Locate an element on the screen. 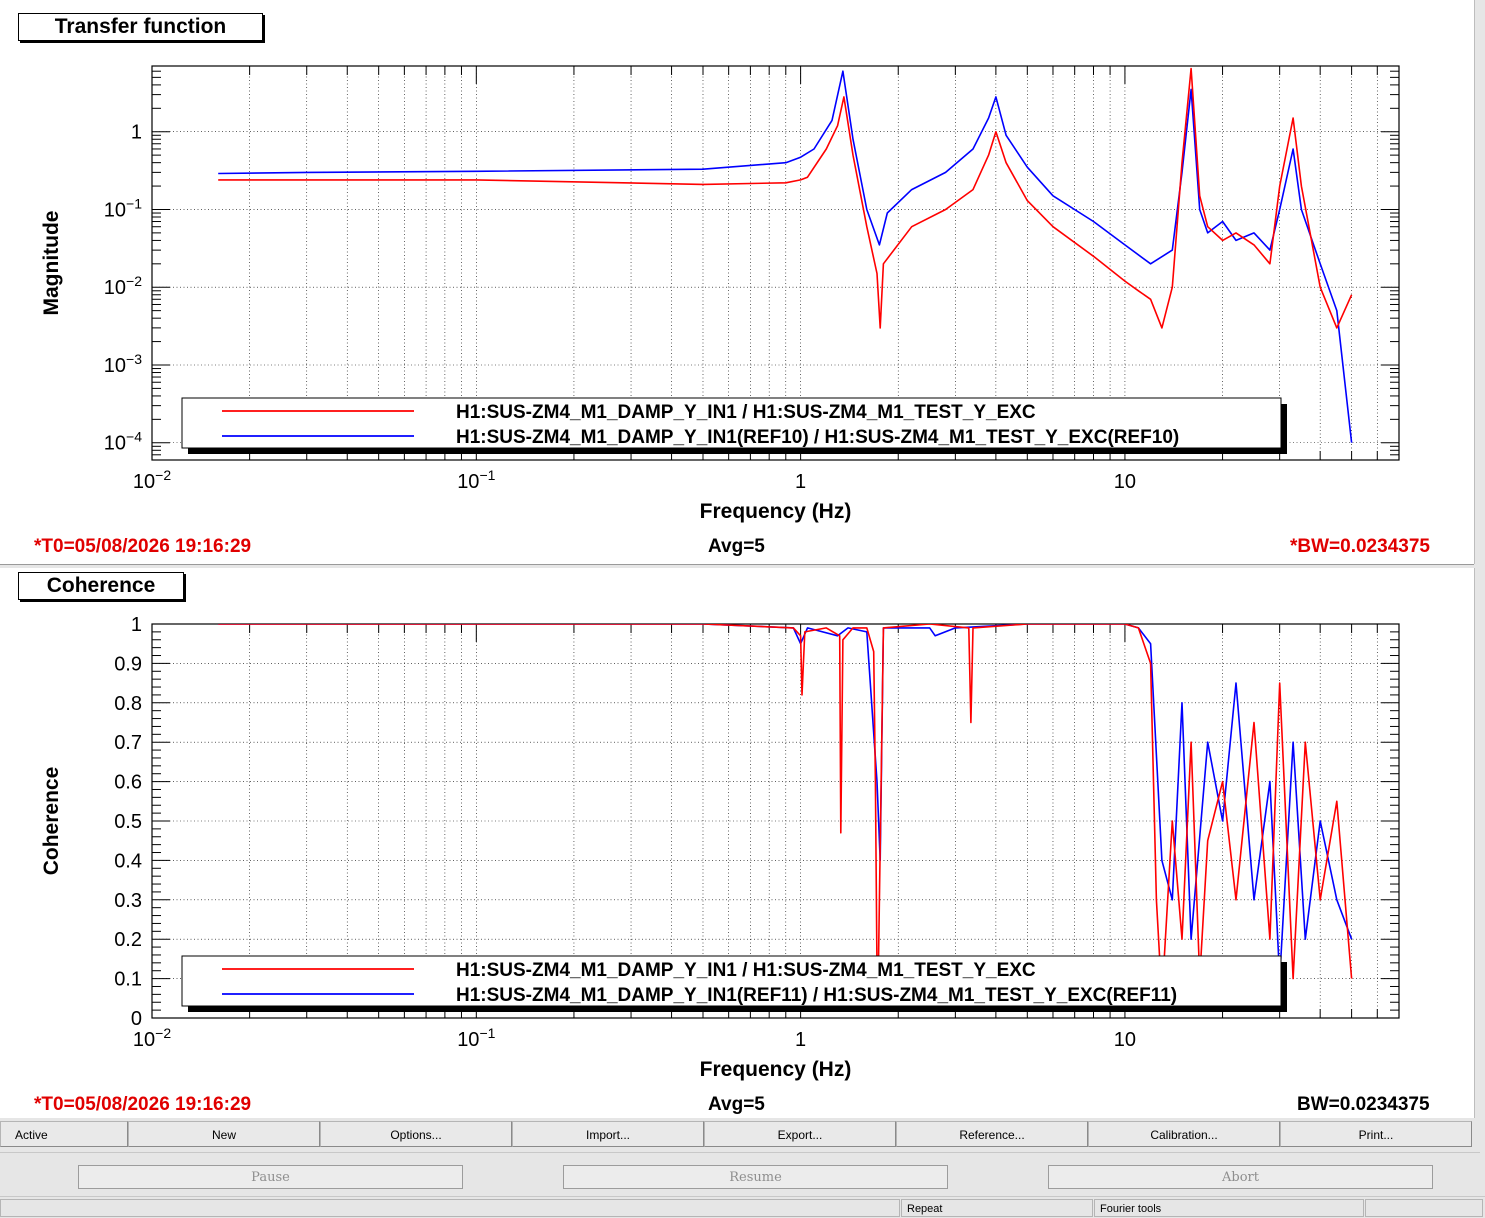 This screenshot has width=1485, height=1218. pause-button: Pause is located at coordinates (270, 1177).